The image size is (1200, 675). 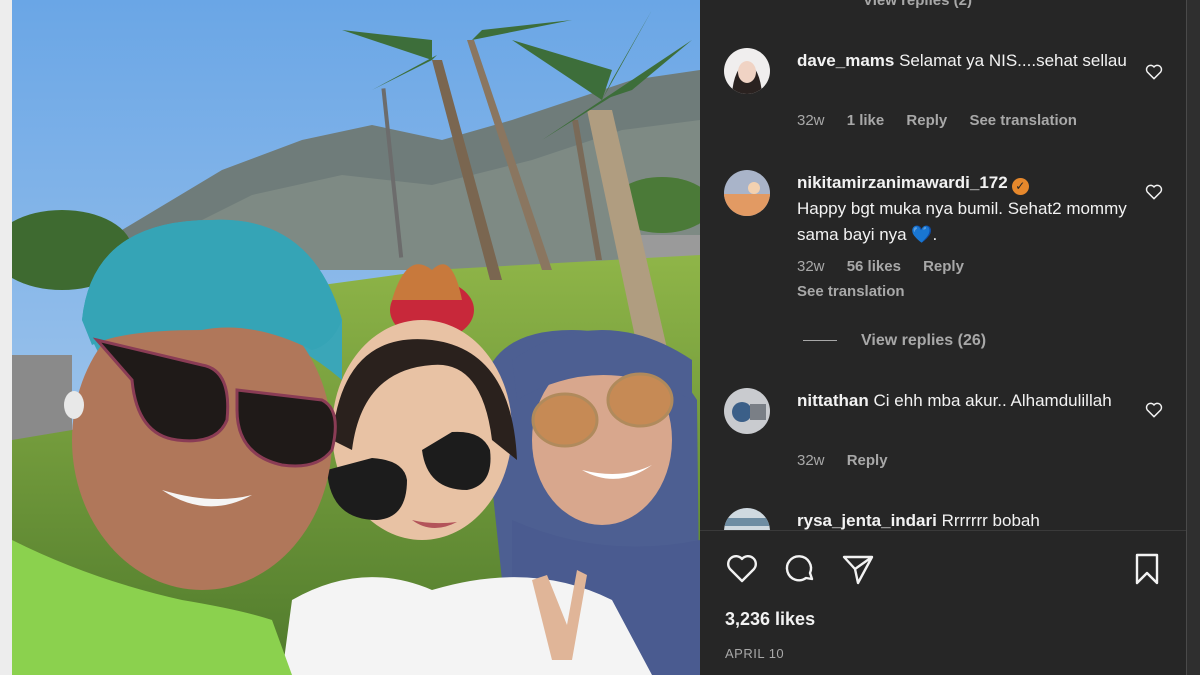 I want to click on comment-username: rysa_jenta_indari, so click(x=867, y=520).